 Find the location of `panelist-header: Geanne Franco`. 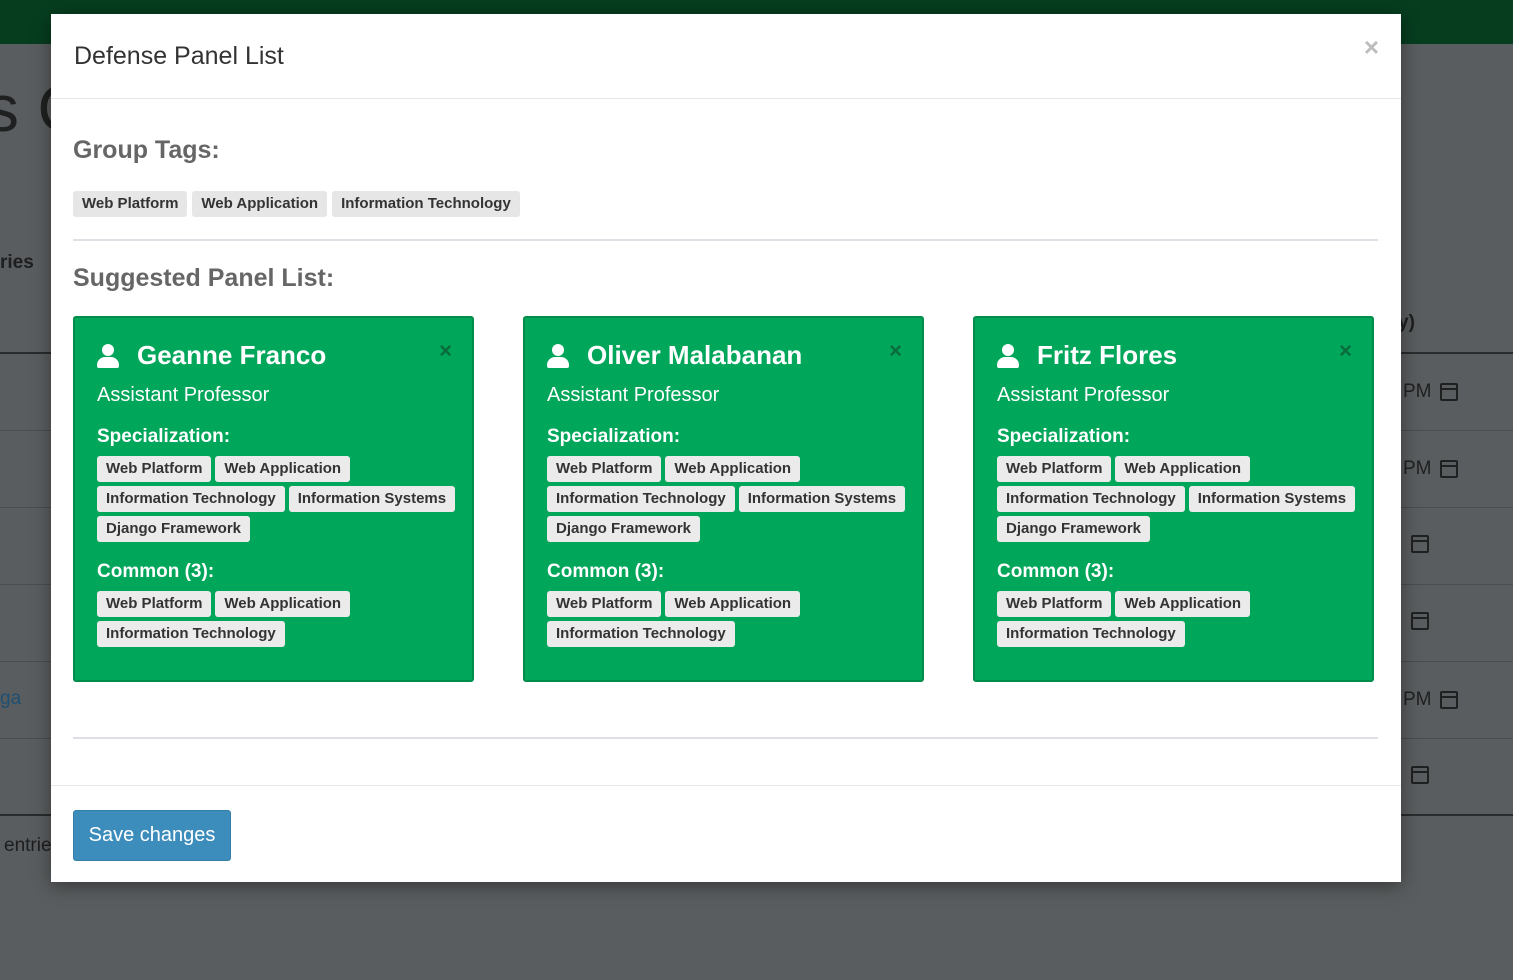

panelist-header: Geanne Franco is located at coordinates (211, 355).